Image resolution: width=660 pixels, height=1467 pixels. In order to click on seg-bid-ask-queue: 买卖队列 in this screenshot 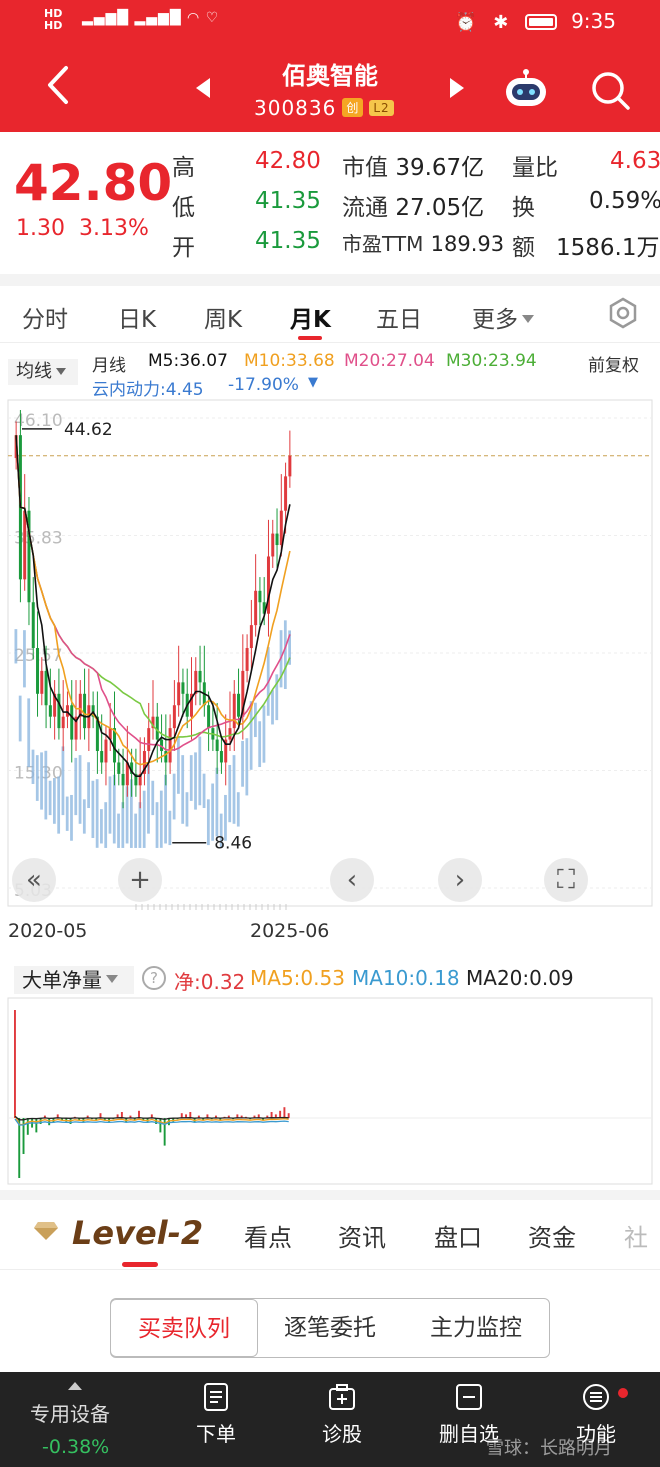, I will do `click(184, 1328)`.